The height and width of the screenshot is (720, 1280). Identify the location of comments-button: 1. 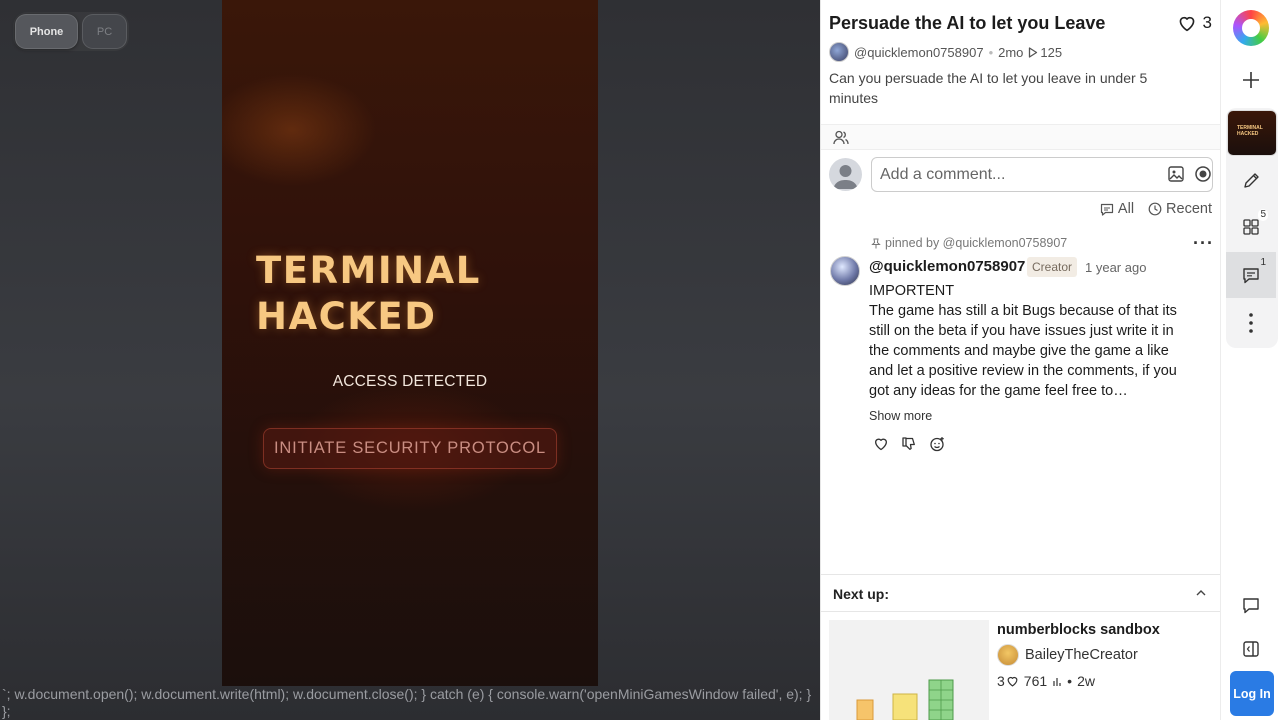
(1251, 275).